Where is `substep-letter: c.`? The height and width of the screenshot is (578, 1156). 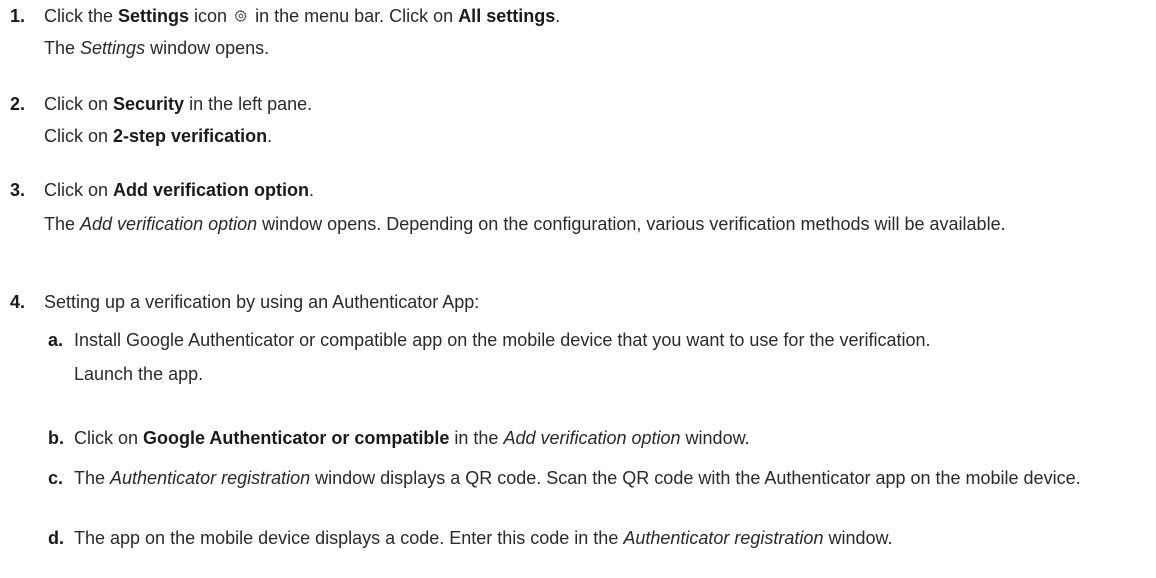
substep-letter: c. is located at coordinates (56, 478).